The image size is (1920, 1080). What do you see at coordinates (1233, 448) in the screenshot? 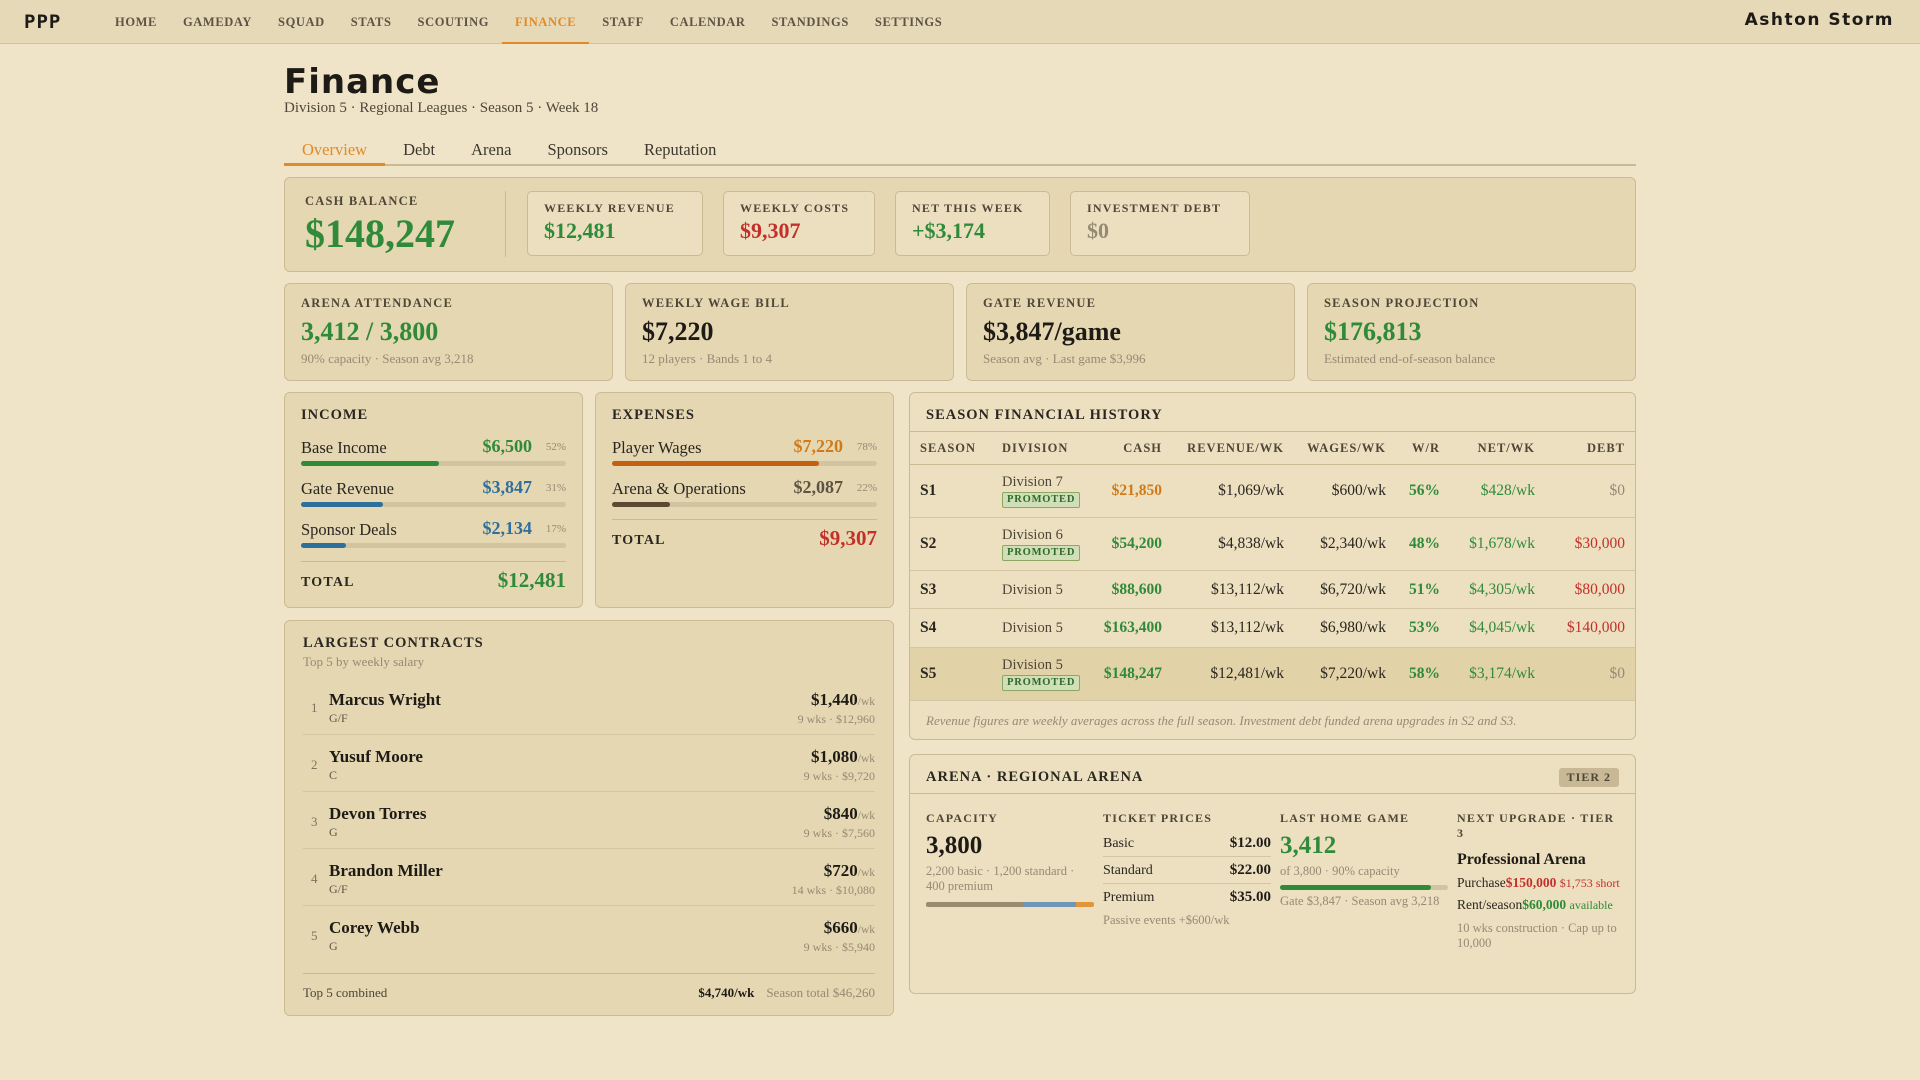
I see `col-revenue: Revenue/wk` at bounding box center [1233, 448].